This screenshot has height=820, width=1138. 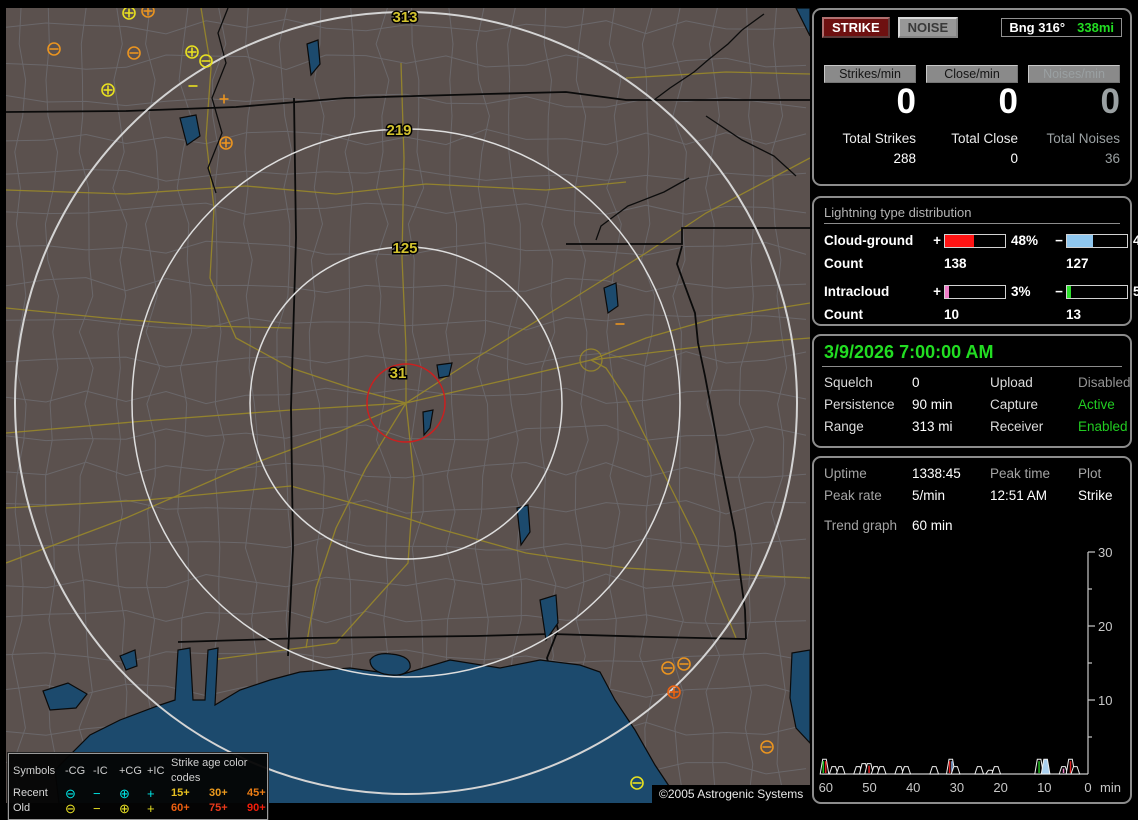 What do you see at coordinates (75, 770) in the screenshot?
I see `legend-col-cg-neg: -CG` at bounding box center [75, 770].